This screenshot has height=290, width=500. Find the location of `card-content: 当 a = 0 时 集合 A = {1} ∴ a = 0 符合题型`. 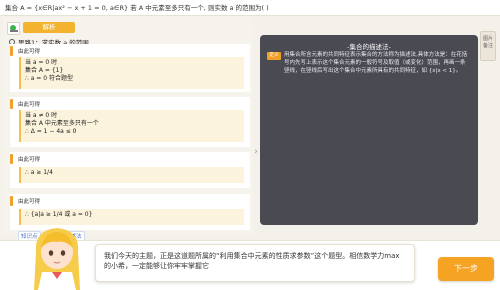

card-content: 当 a = 0 时 集合 A = {1} ∴ a = 0 符合题型 is located at coordinates (131, 73).